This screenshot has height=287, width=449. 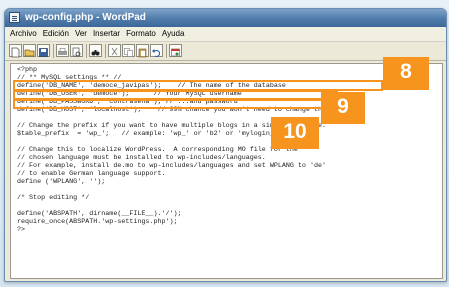 I want to click on menu-ver: Ver, so click(x=81, y=34).